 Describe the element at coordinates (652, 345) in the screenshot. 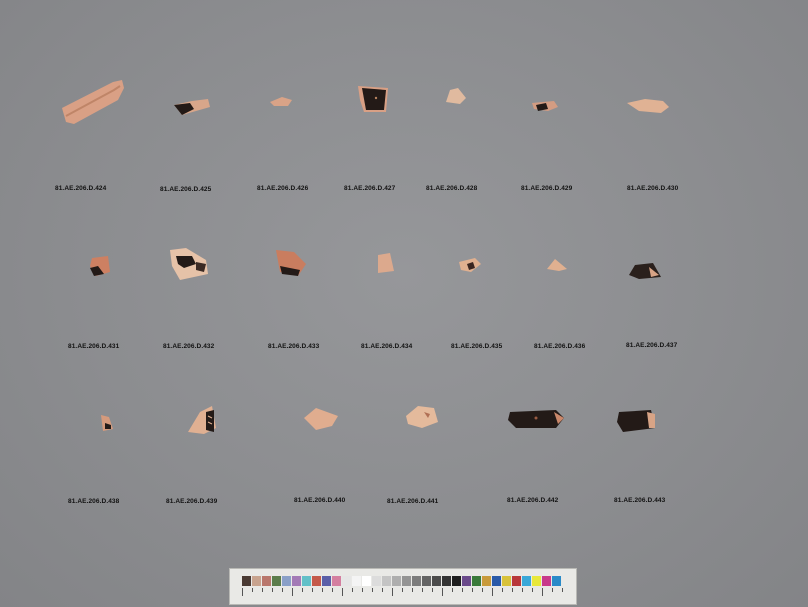

I see `catalog-label: 81.AE.206.D.437` at that location.